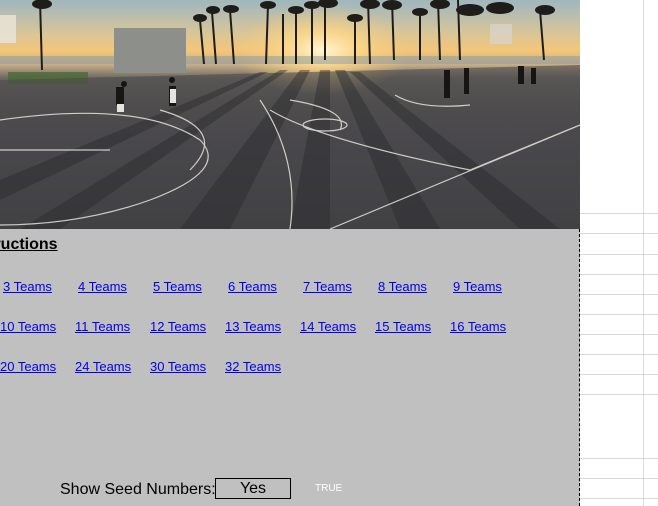 This screenshot has height=506, width=658. I want to click on link-8-teams: 8 Teams, so click(402, 286).